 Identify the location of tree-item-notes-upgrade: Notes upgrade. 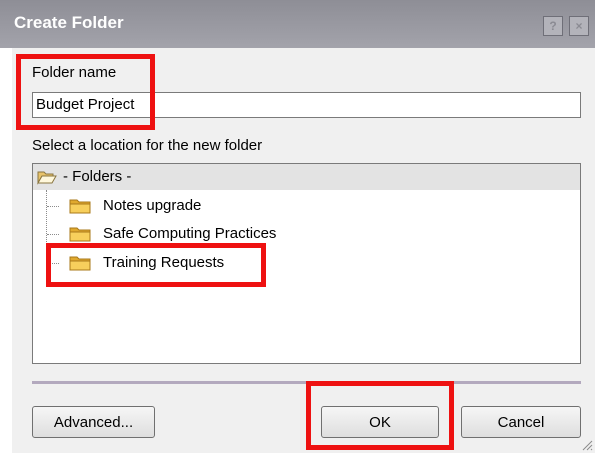
(183, 206).